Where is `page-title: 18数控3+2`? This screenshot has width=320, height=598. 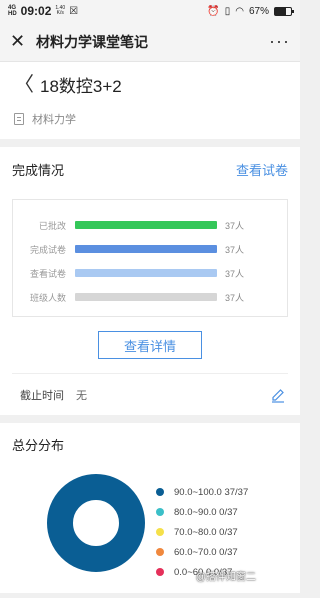 page-title: 18数控3+2 is located at coordinates (81, 86).